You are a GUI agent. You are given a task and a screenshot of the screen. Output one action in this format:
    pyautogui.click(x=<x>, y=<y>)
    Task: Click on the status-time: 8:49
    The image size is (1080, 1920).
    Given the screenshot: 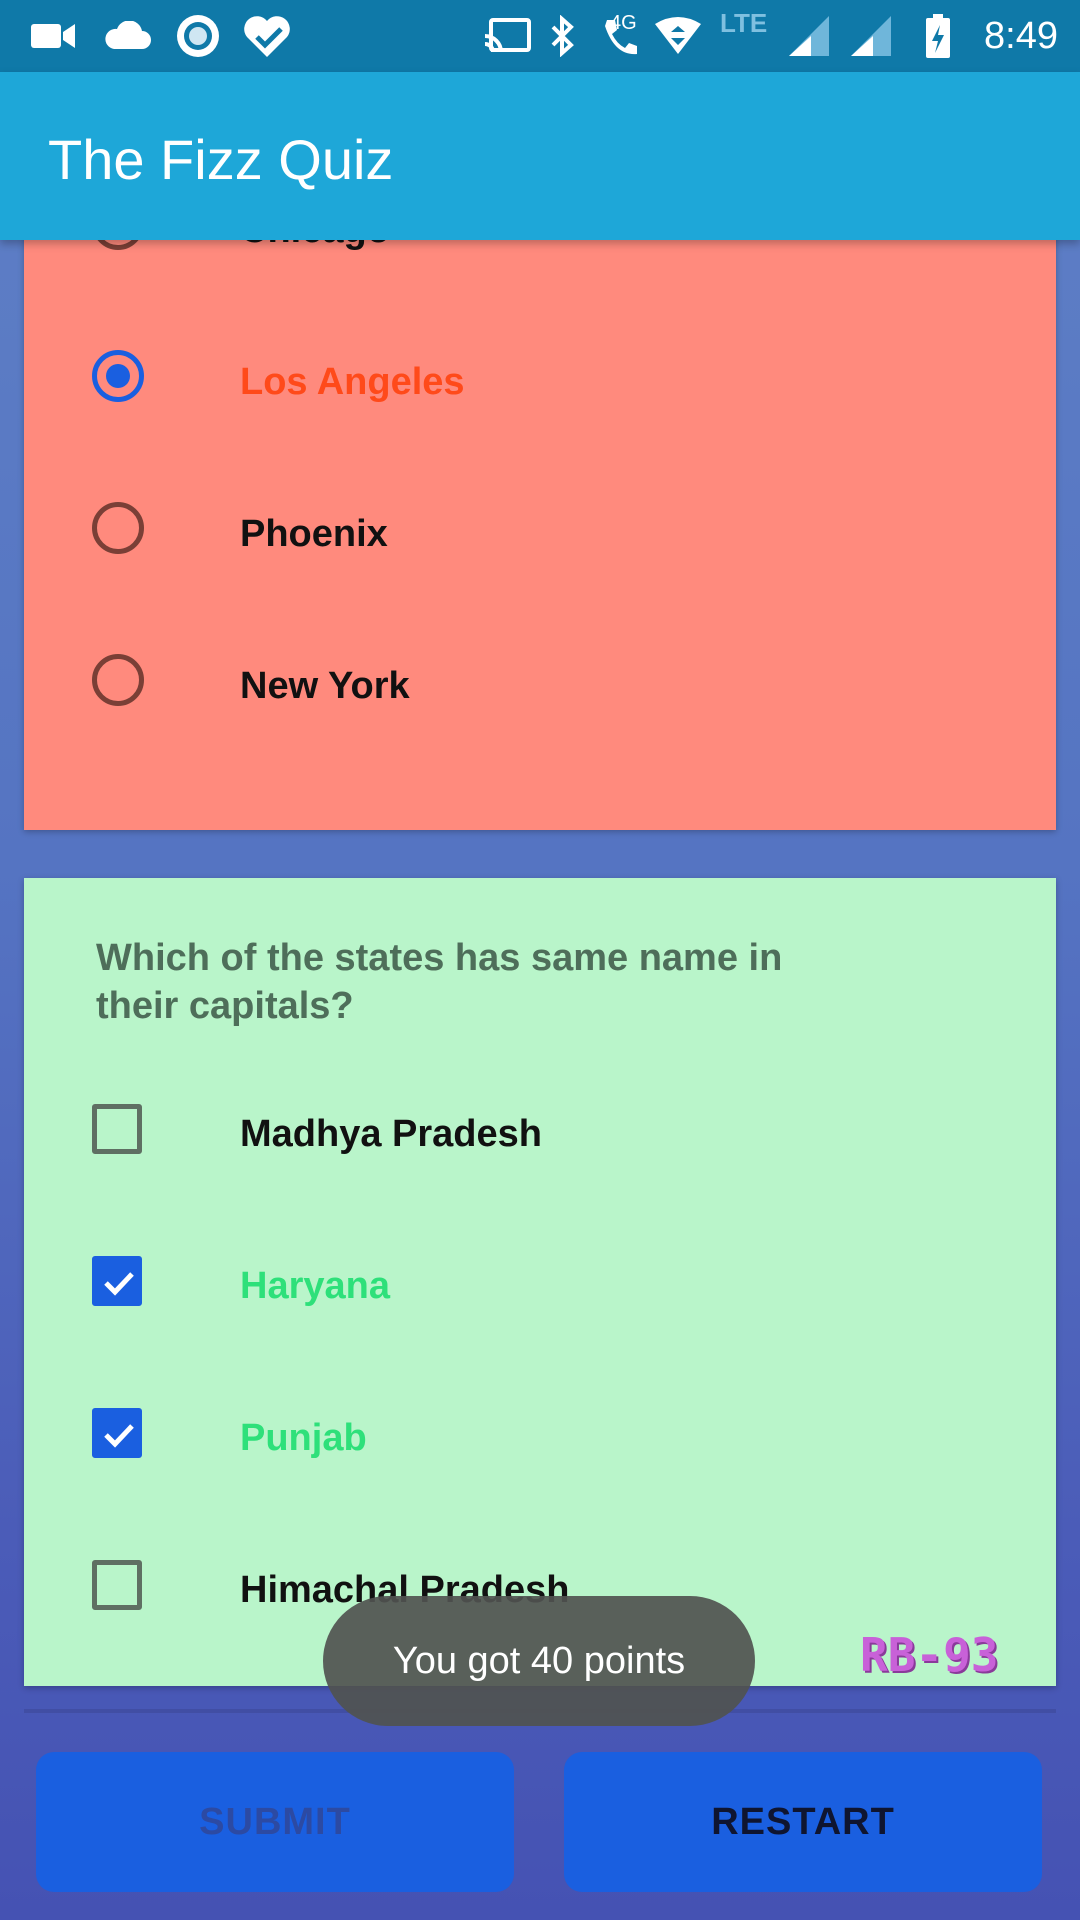 What is the action you would take?
    pyautogui.click(x=1021, y=36)
    